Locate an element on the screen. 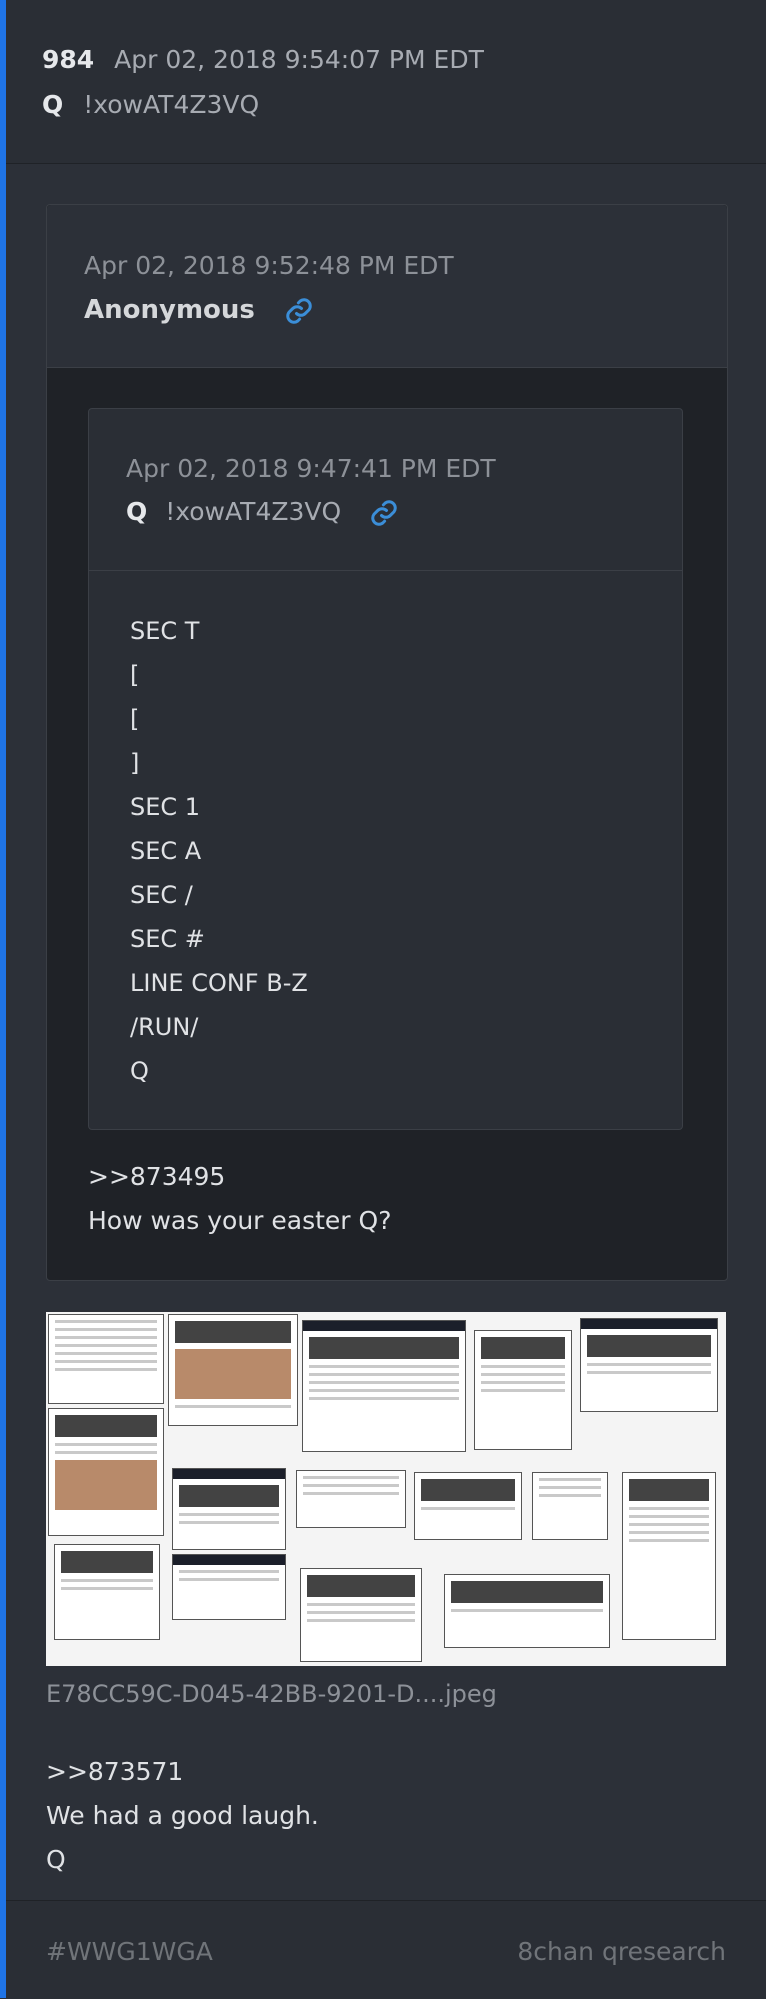  post-body: >>873571 We had a good laugh. Q is located at coordinates (182, 1816).